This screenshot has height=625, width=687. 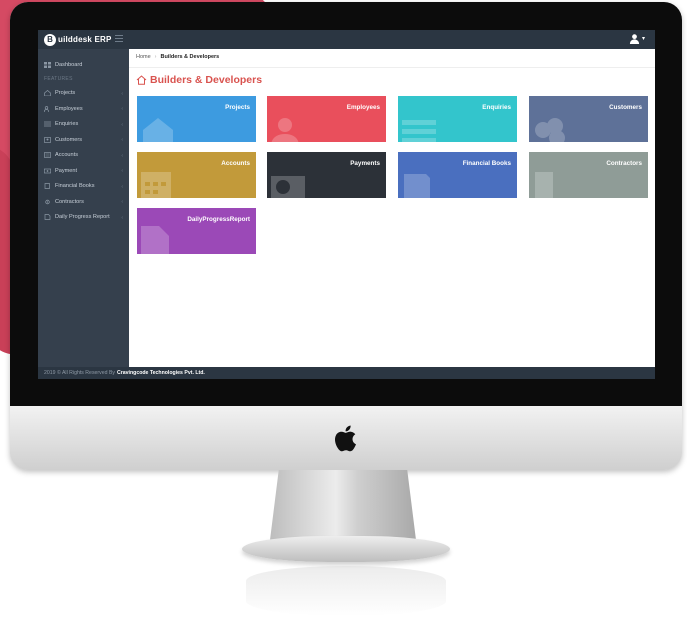 I want to click on sidebar-item-dashboard: Dashboard, so click(x=83, y=65).